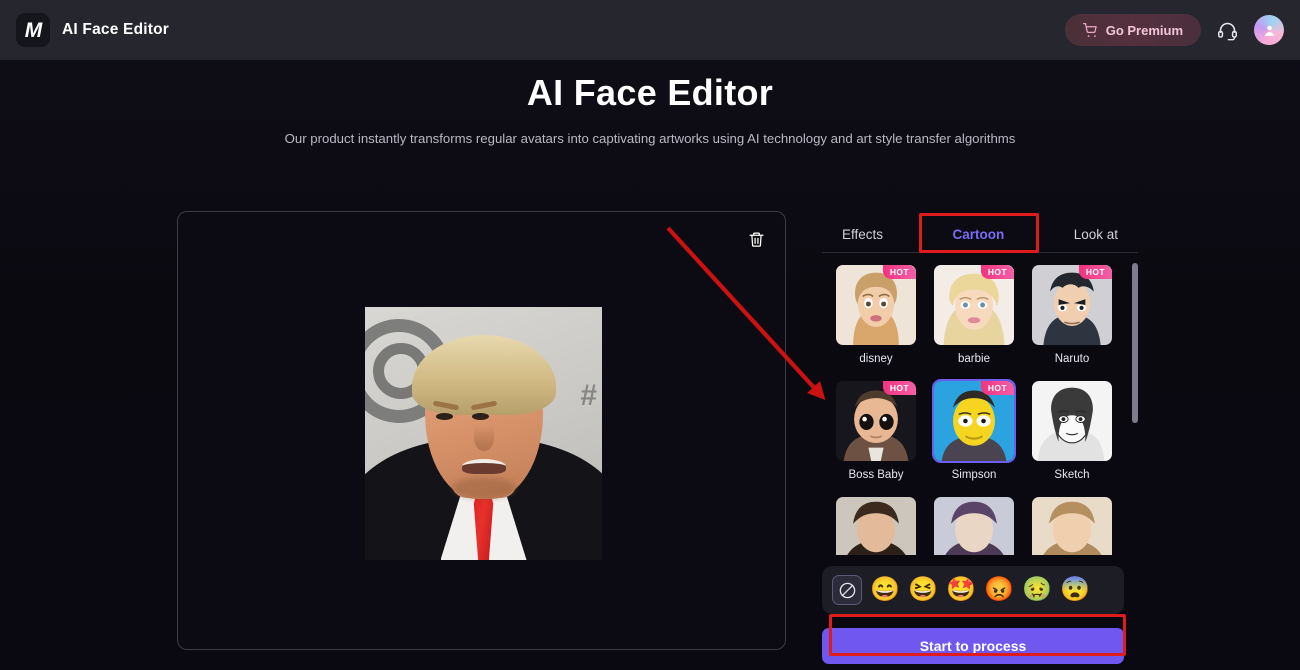  I want to click on trash-icon, so click(756, 239).